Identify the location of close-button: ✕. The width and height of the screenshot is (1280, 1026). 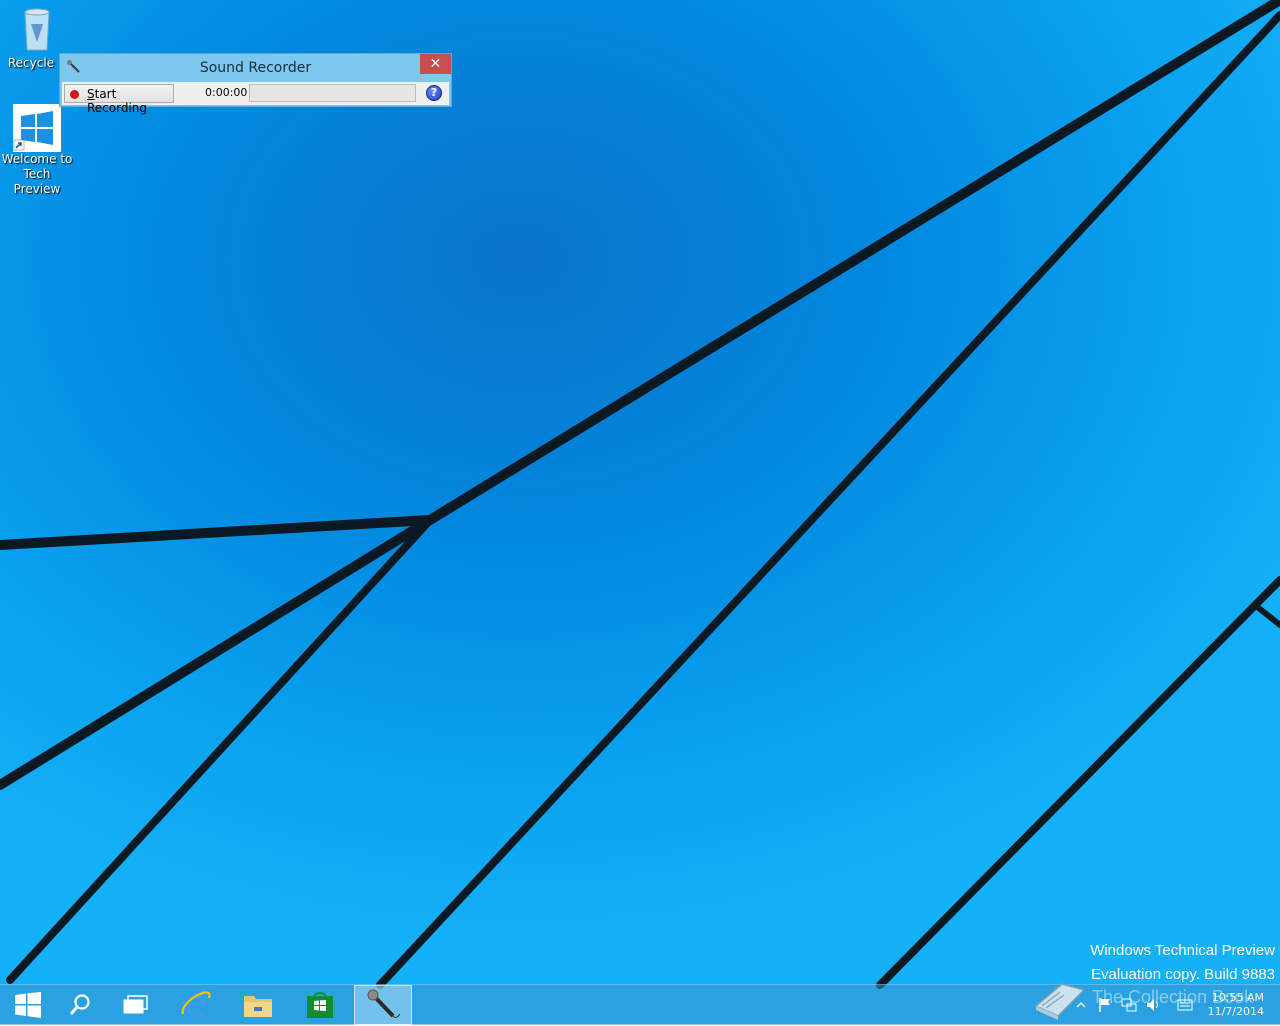
(435, 64).